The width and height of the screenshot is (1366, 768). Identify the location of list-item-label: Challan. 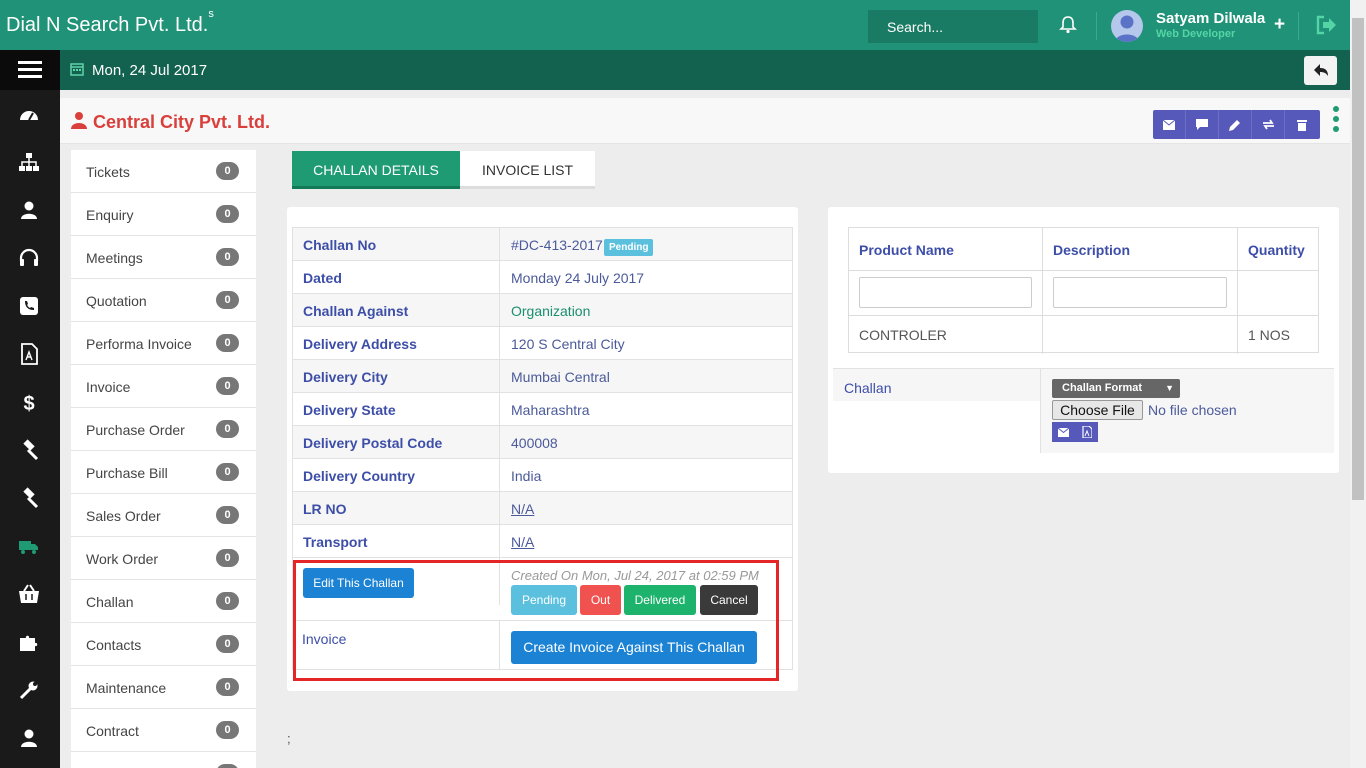
(110, 602).